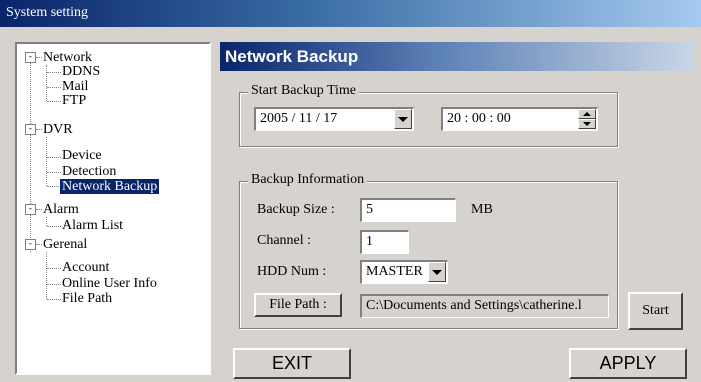 This screenshot has height=382, width=701. Describe the element at coordinates (75, 86) in the screenshot. I see `tree-node-mail: Mail` at that location.